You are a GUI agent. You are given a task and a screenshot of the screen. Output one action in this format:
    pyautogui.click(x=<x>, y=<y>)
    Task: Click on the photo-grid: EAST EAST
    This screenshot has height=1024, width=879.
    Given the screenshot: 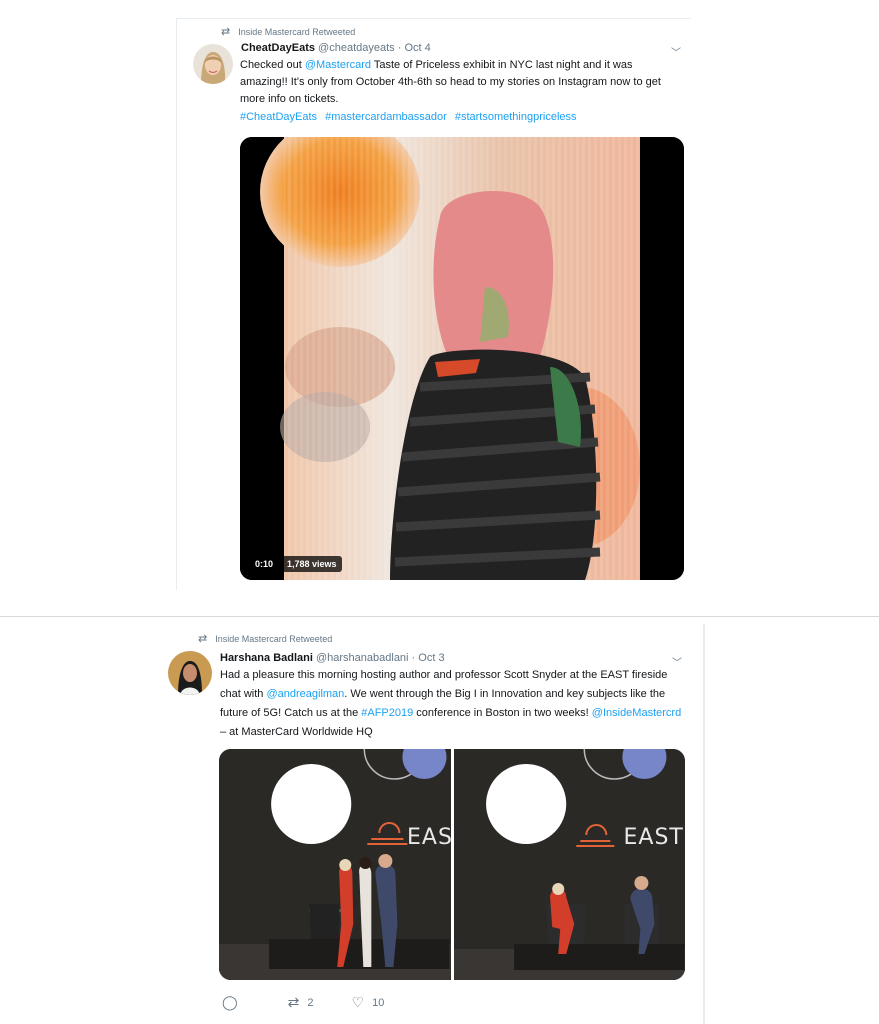 What is the action you would take?
    pyautogui.click(x=452, y=864)
    